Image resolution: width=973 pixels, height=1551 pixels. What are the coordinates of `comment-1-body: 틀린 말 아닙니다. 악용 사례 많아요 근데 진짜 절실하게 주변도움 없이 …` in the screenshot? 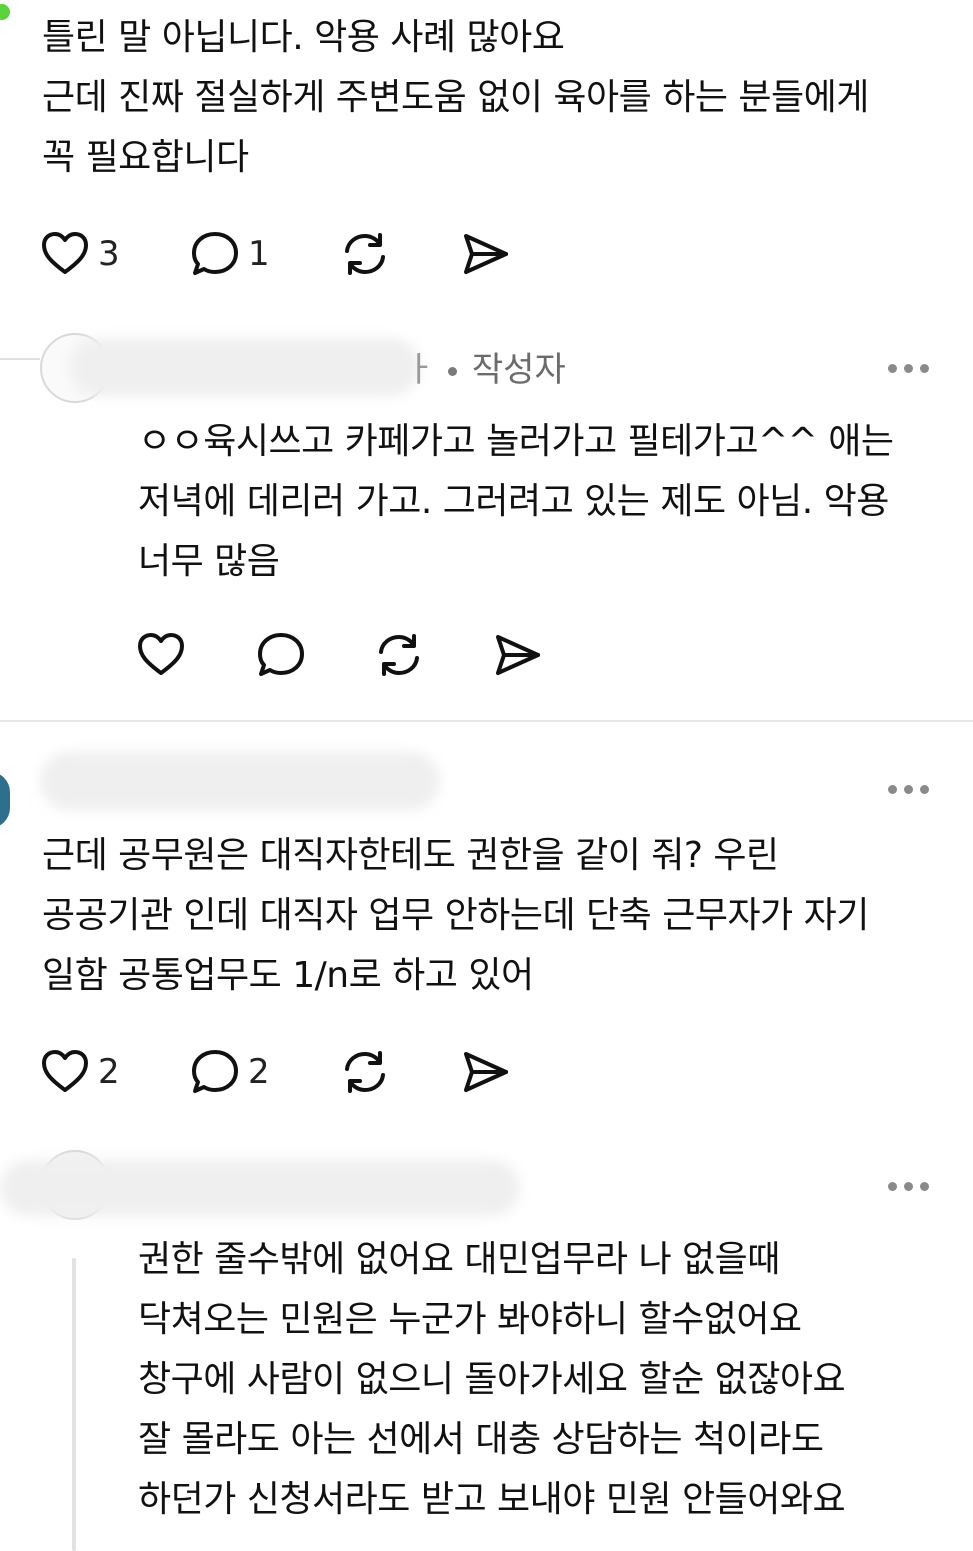 It's located at (455, 98).